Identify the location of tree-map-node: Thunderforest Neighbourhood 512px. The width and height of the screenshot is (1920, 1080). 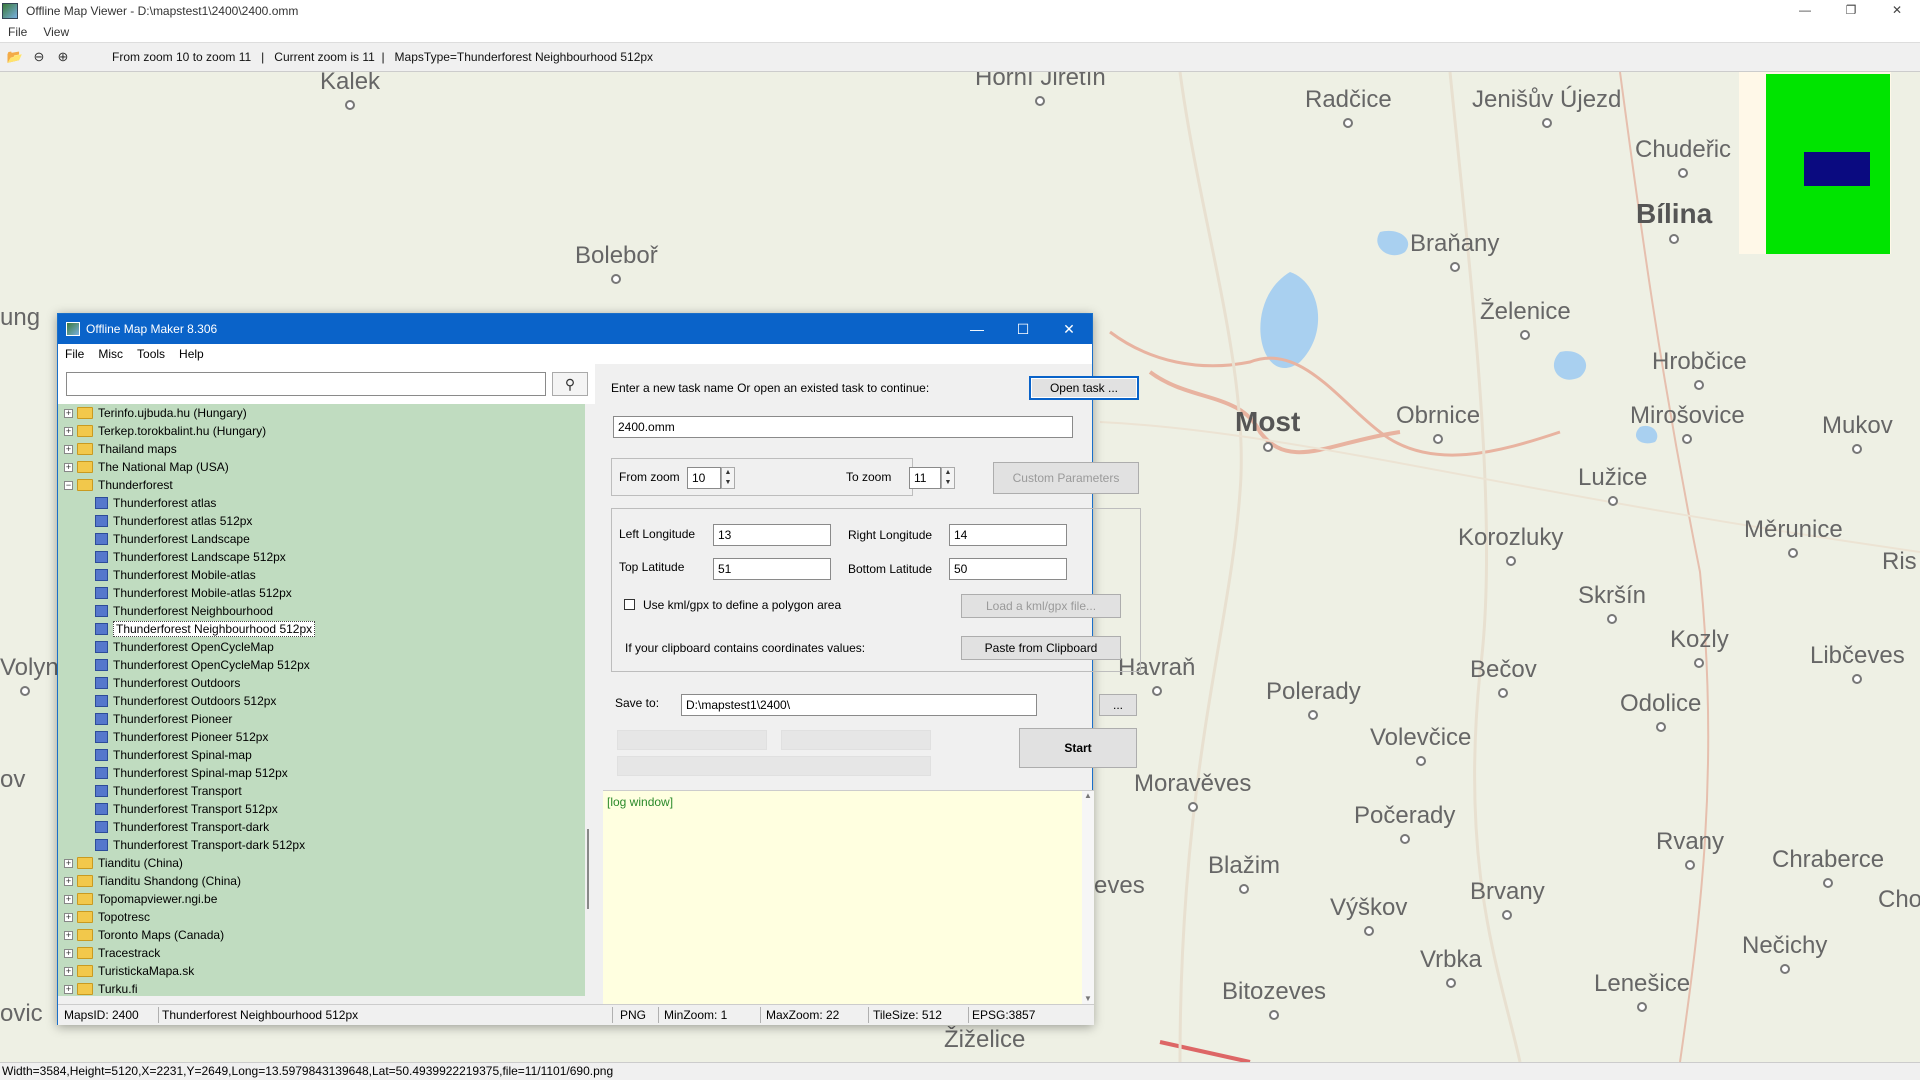
(321, 629).